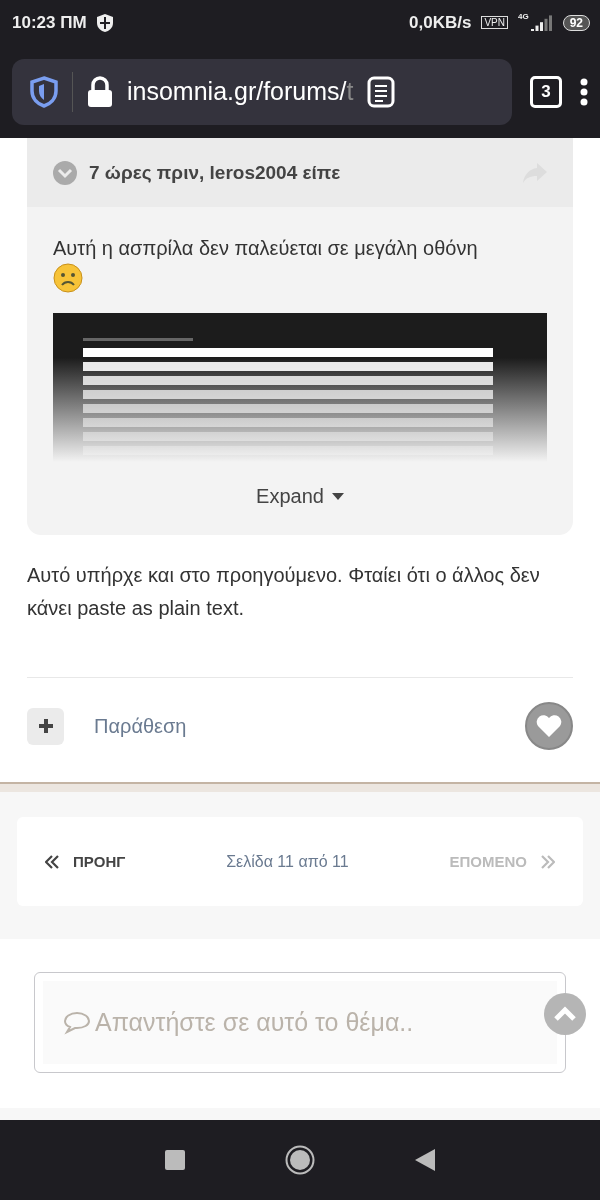 This screenshot has width=600, height=1200. What do you see at coordinates (240, 91) in the screenshot?
I see `url-field: insomnia.gr/forums/t` at bounding box center [240, 91].